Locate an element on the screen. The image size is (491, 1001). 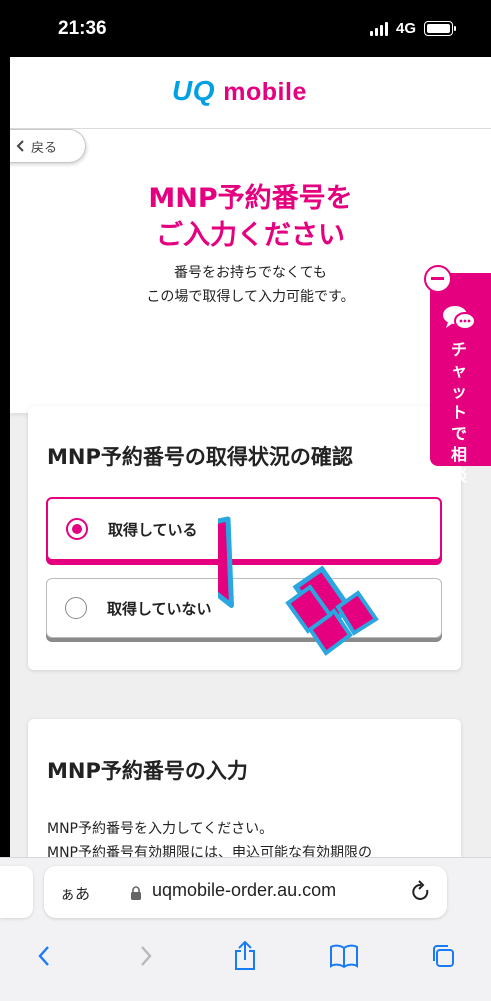
radio-unselected-icon is located at coordinates (76, 608).